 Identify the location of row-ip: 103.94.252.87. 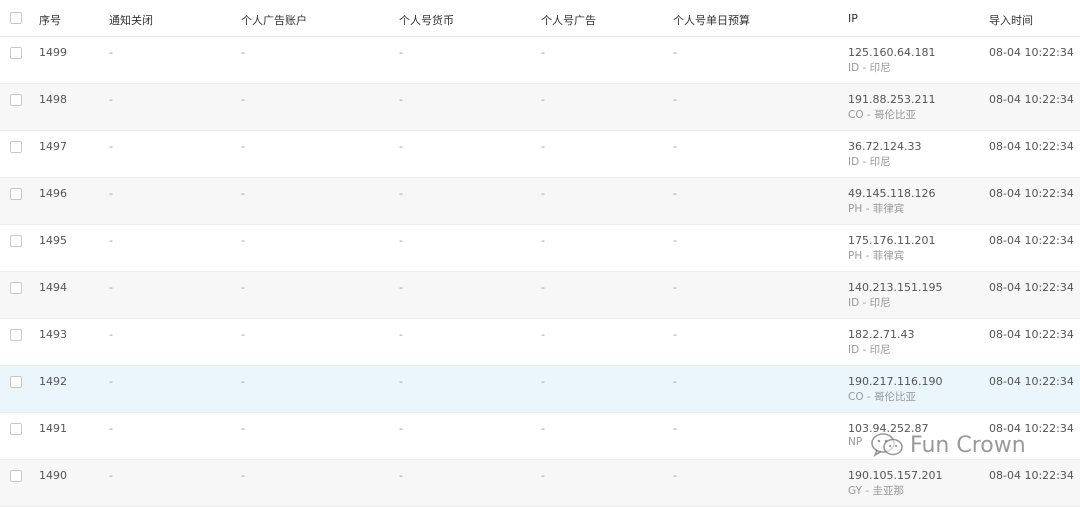
(888, 428).